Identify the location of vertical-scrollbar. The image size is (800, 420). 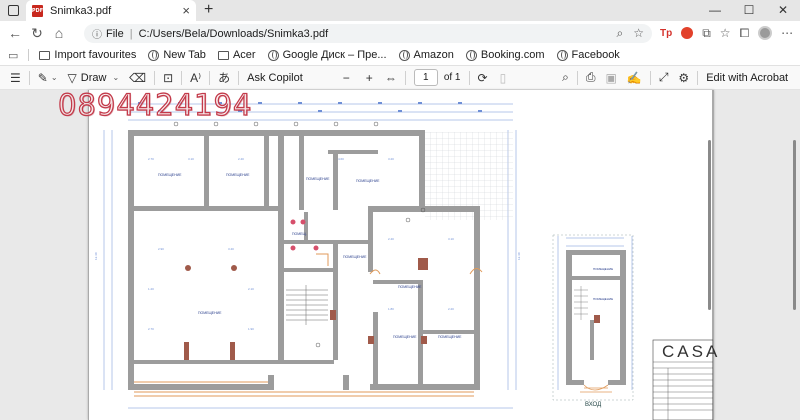
(794, 225).